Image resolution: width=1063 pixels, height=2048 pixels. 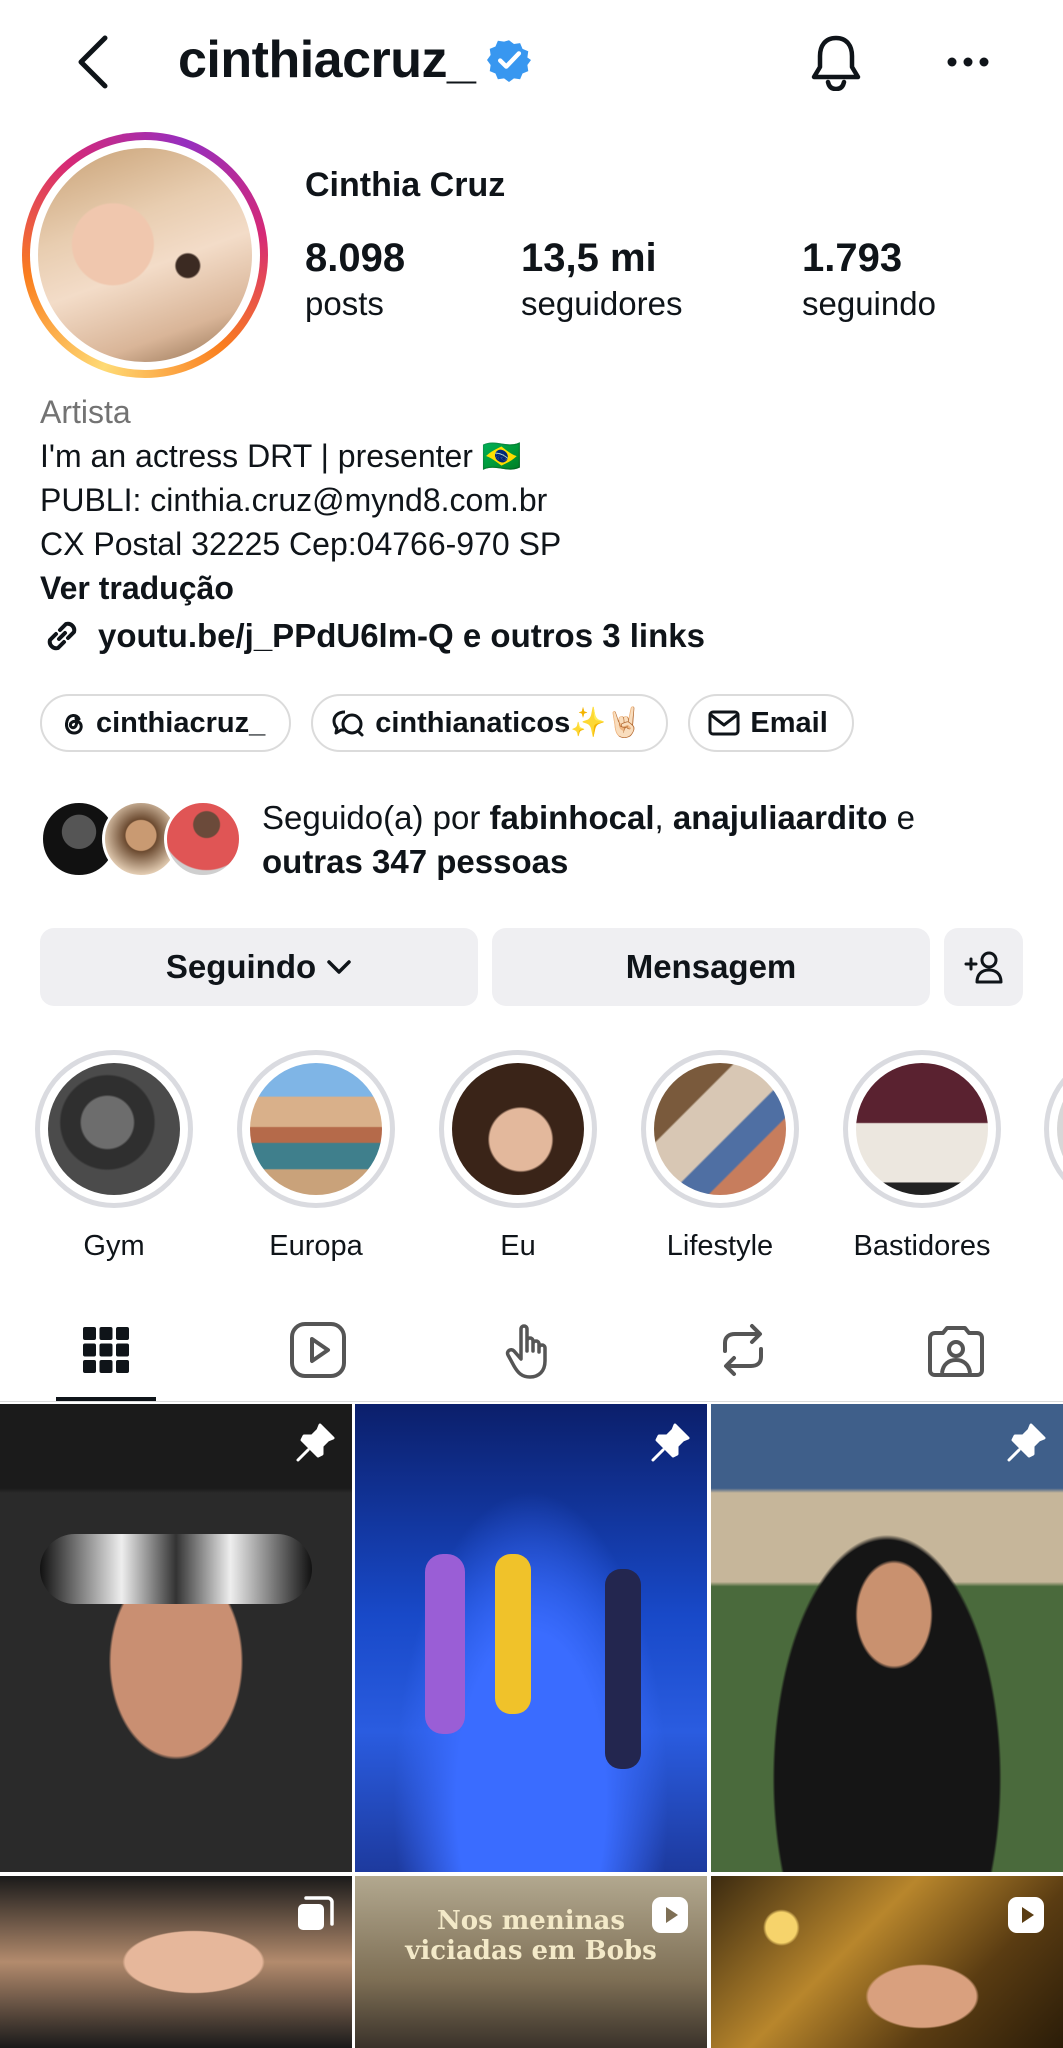 I want to click on bio-line: CX Postal 32225 Cep:04766-970 SP, so click(x=301, y=544).